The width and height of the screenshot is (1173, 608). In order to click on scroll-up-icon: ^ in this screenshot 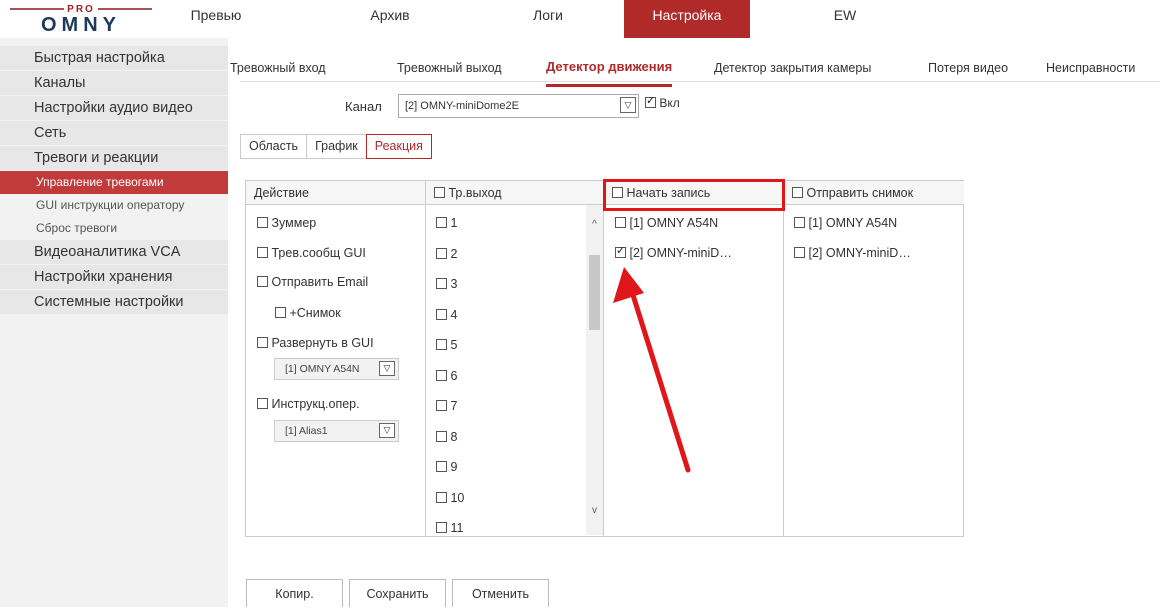, I will do `click(594, 224)`.